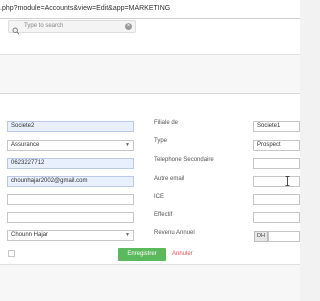 Image resolution: width=320 pixels, height=301 pixels. I want to click on checkbox, so click(11, 253).